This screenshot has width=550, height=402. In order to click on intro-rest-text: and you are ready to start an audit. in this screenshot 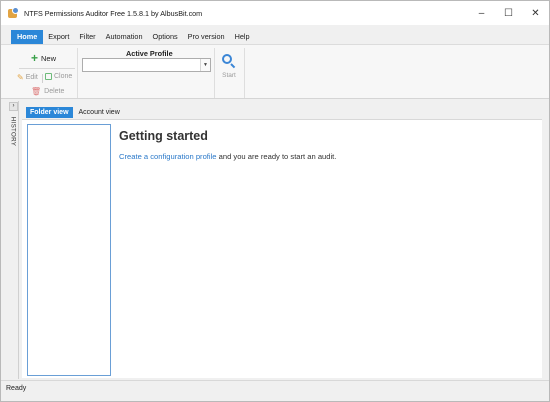, I will do `click(276, 156)`.